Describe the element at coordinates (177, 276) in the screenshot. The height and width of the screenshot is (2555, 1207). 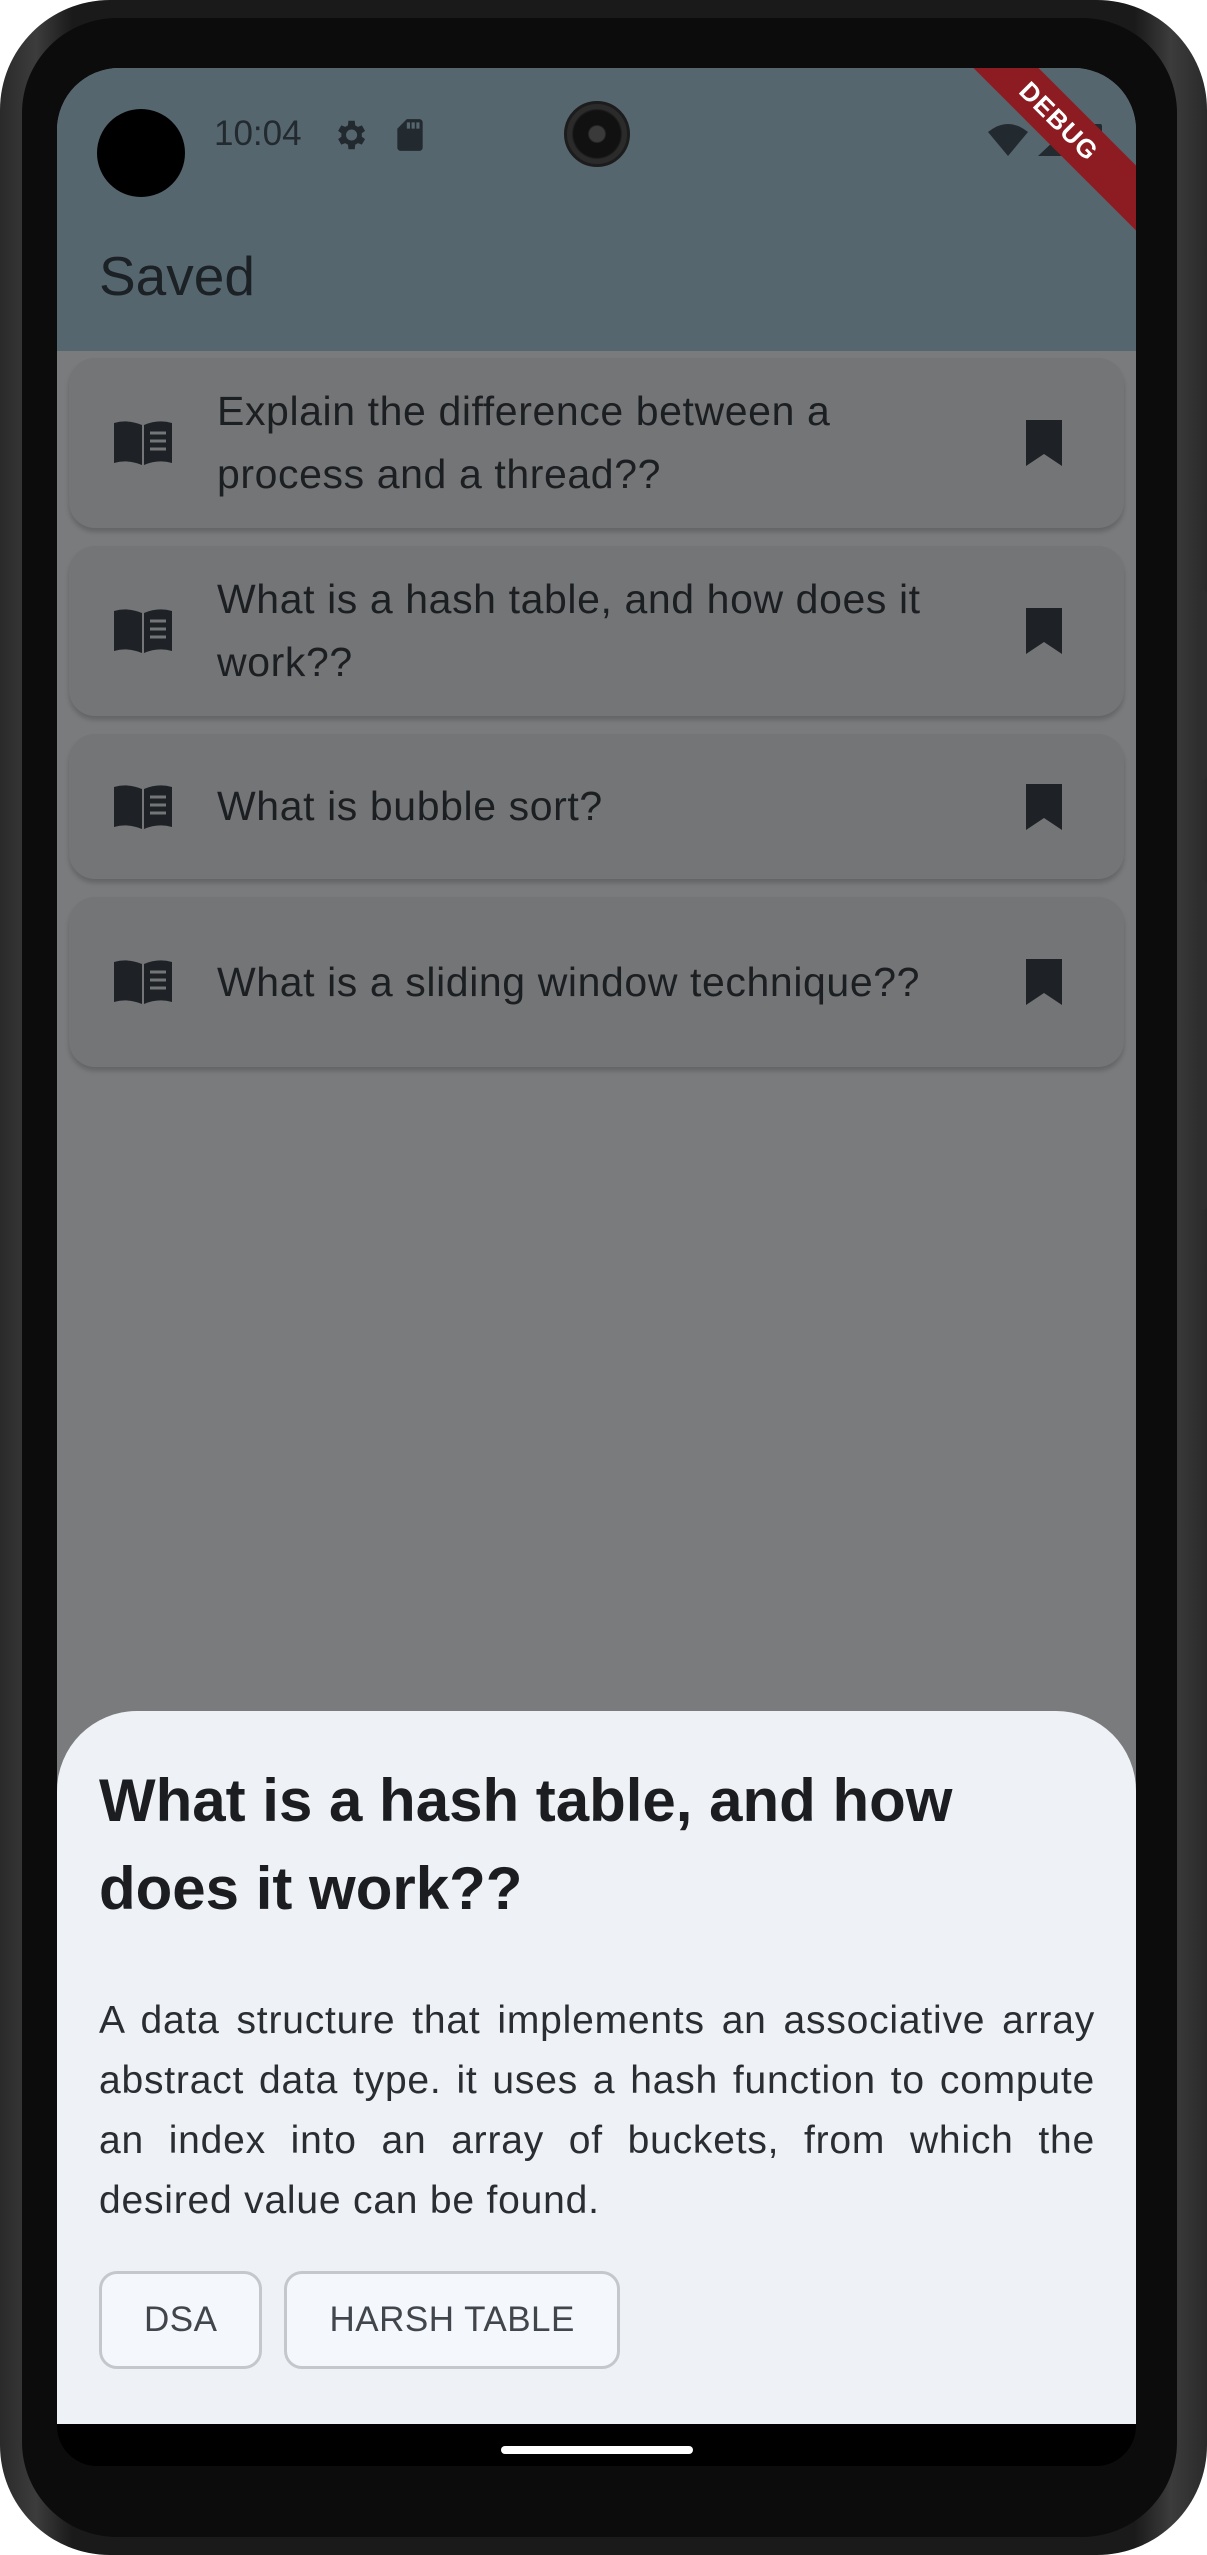
I see `page-title: Saved` at that location.